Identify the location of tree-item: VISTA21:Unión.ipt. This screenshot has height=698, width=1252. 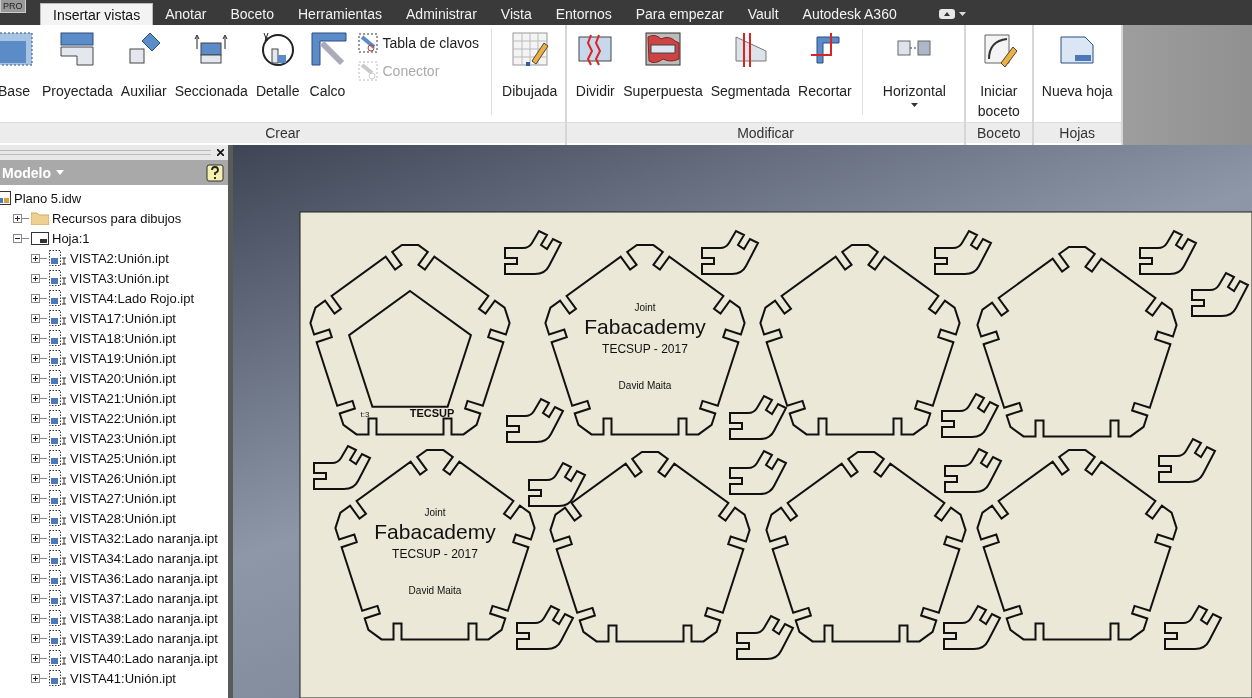
(123, 398).